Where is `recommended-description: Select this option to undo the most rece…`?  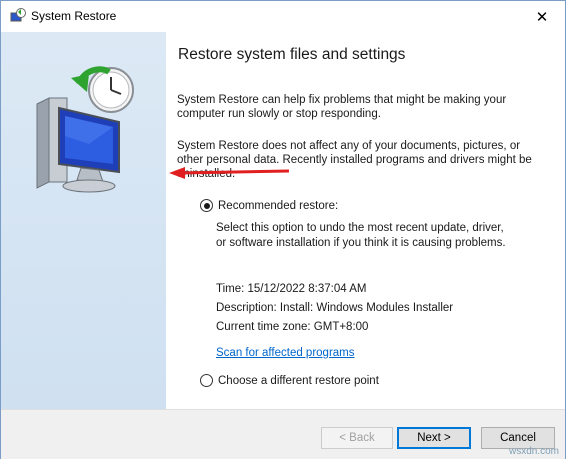
recommended-description: Select this option to undo the most rece… is located at coordinates (361, 235).